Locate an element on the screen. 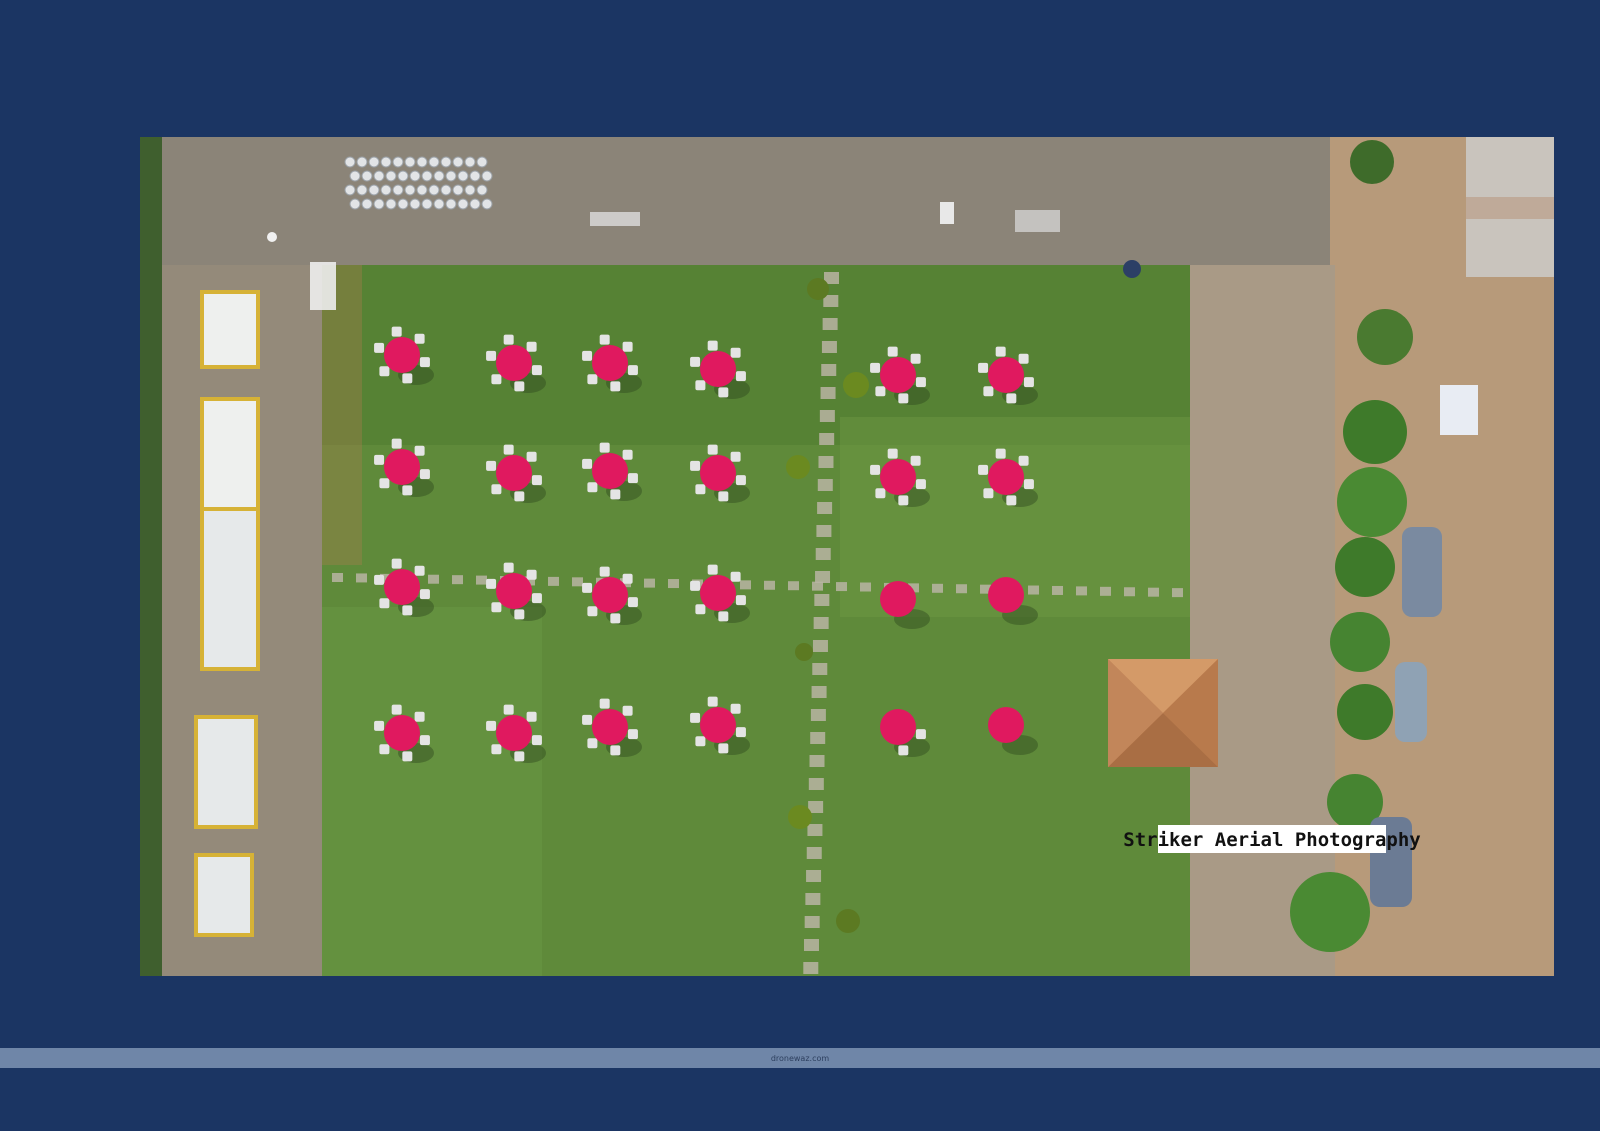  left-hedge is located at coordinates (151, 556).